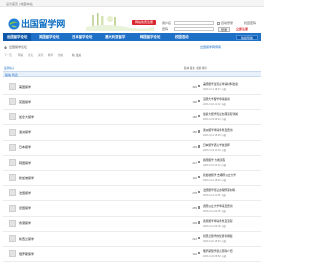 The width and height of the screenshot is (320, 266). What do you see at coordinates (25, 132) in the screenshot?
I see `forum-name: 澳洲留学` at bounding box center [25, 132].